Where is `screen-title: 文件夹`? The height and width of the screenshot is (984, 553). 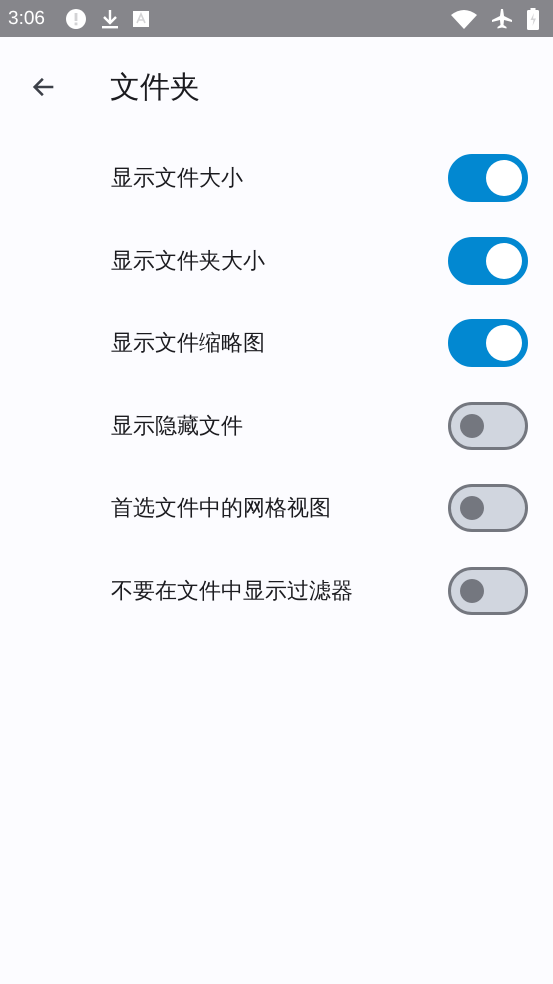
screen-title: 文件夹 is located at coordinates (155, 87).